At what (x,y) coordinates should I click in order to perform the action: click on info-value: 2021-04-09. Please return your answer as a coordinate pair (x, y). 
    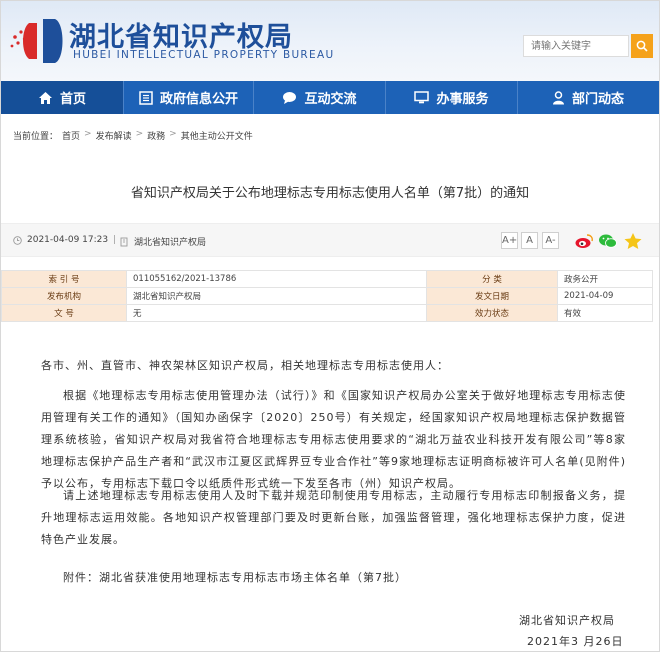
    Looking at the image, I should click on (605, 296).